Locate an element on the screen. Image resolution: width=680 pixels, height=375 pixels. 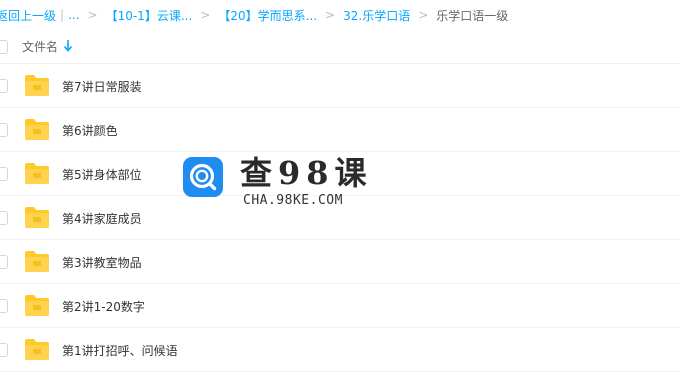
list-item: 第4讲家庭成员 is located at coordinates (340, 218).